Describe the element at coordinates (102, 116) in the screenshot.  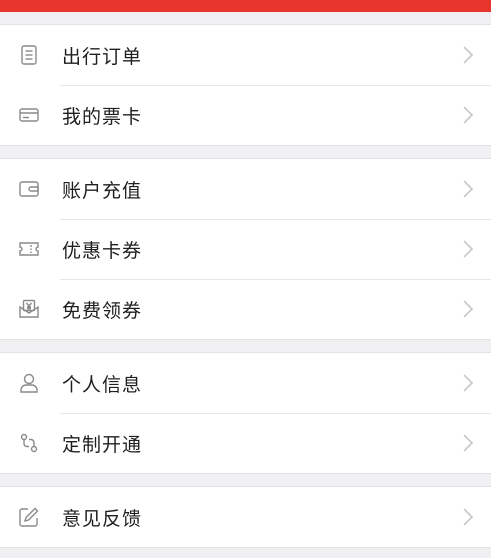
I see `menu-item-label: 我的票卡` at that location.